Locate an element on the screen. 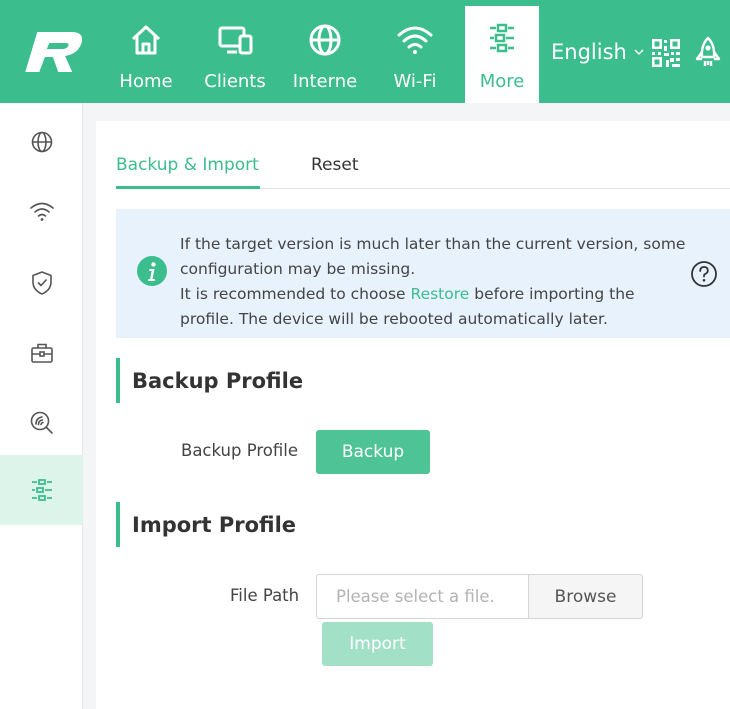  shield-check-icon is located at coordinates (41, 283).